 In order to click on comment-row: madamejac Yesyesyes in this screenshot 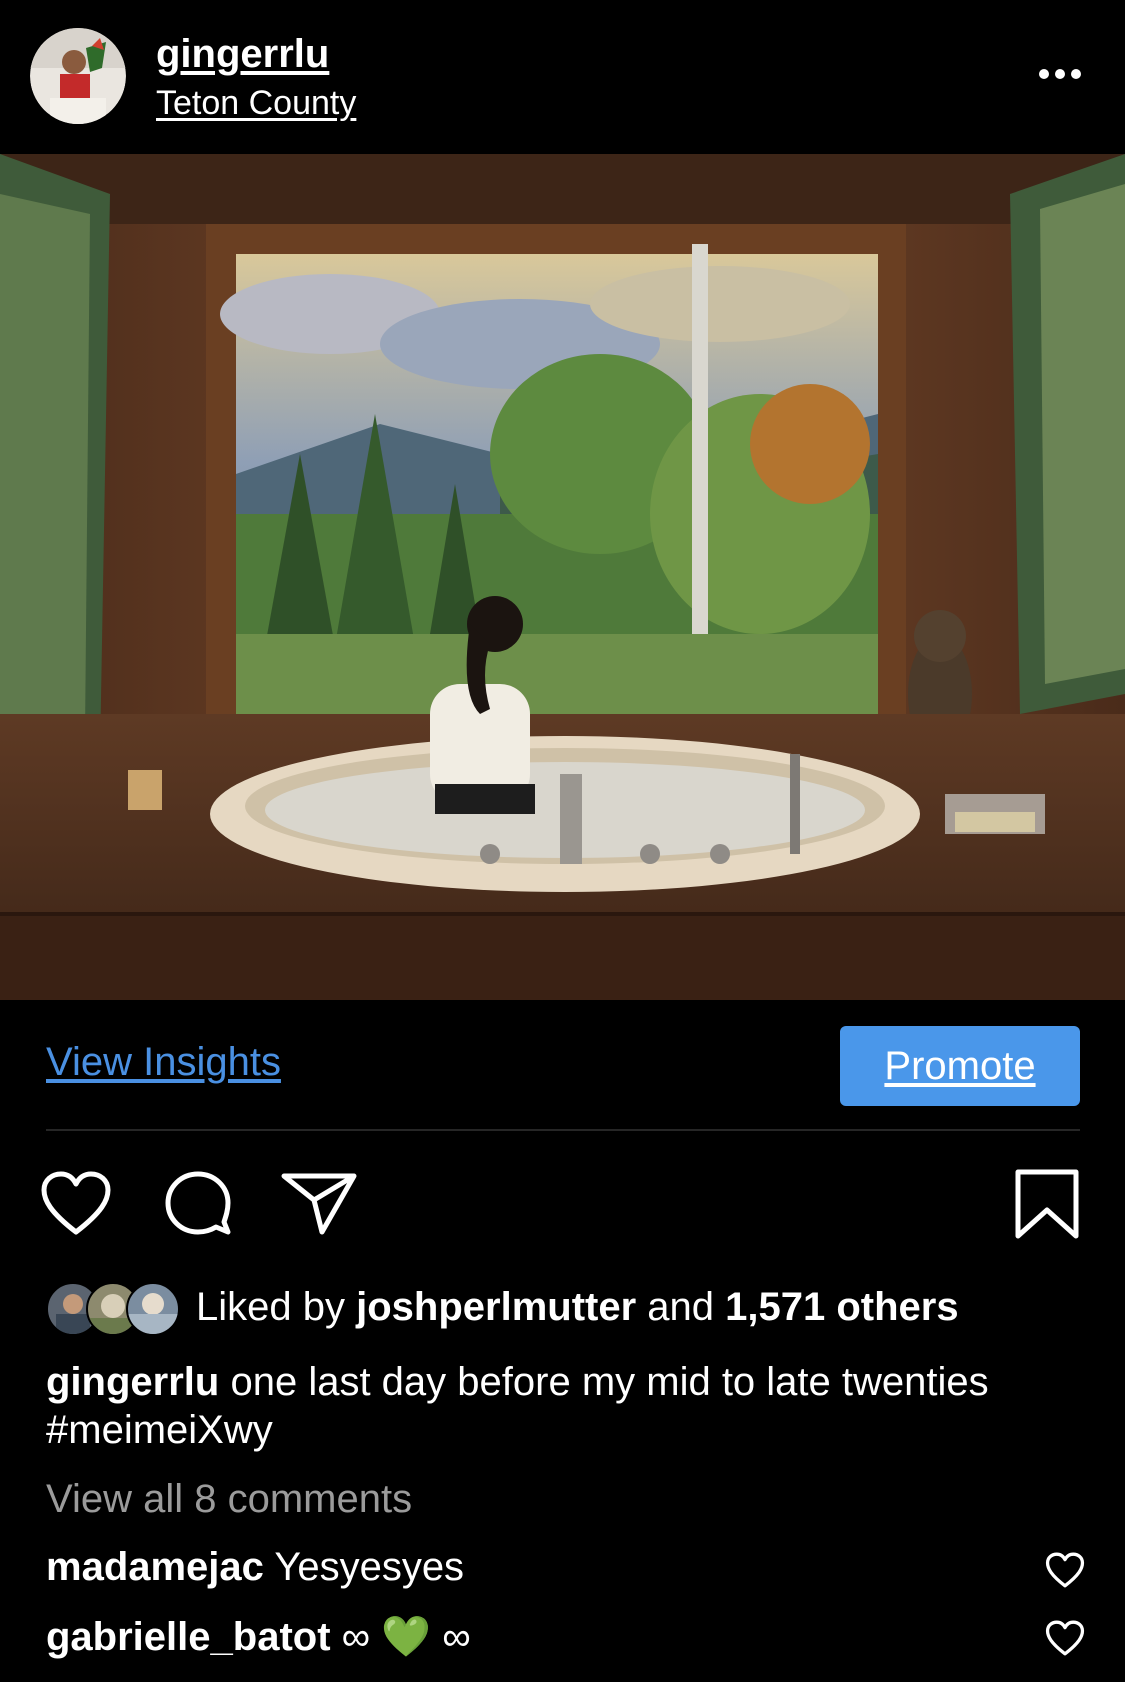, I will do `click(255, 1567)`.